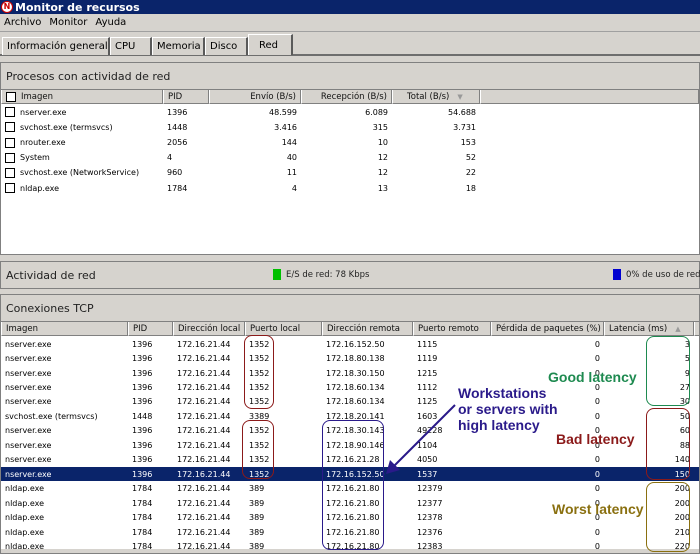  Describe the element at coordinates (353, 96) in the screenshot. I see `col-label: Recepción (B/s)` at that location.